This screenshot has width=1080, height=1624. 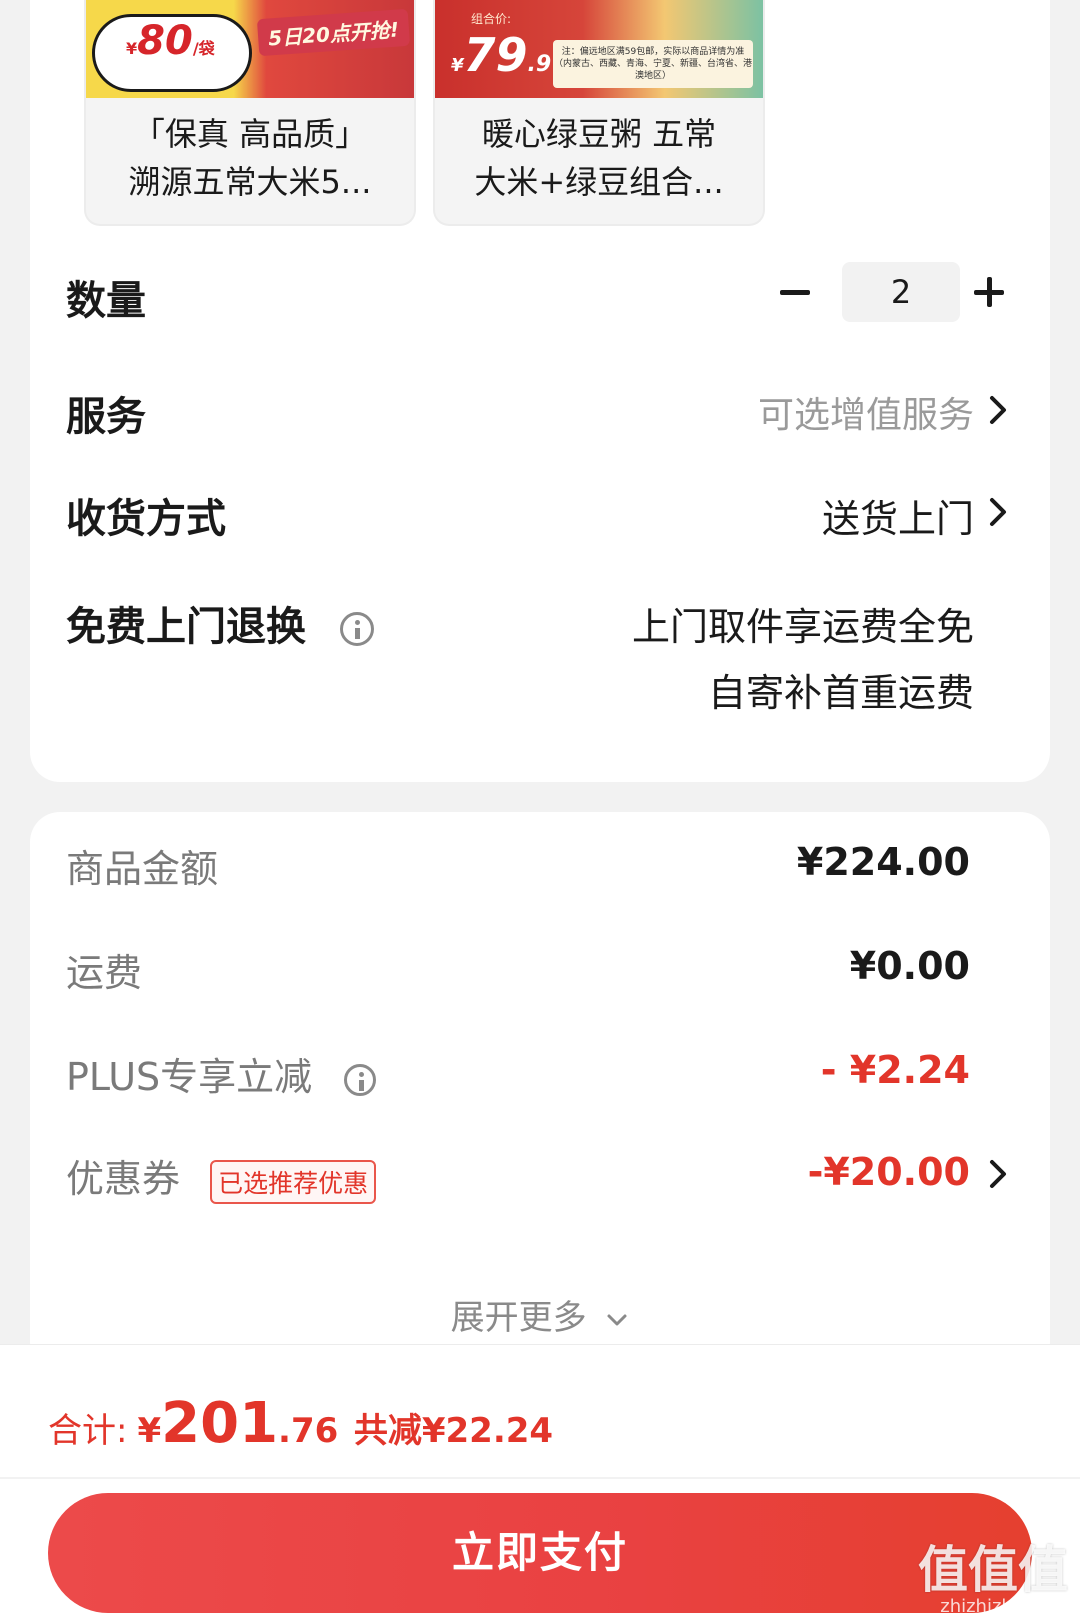 I want to click on quantity-input: 2, so click(x=901, y=292).